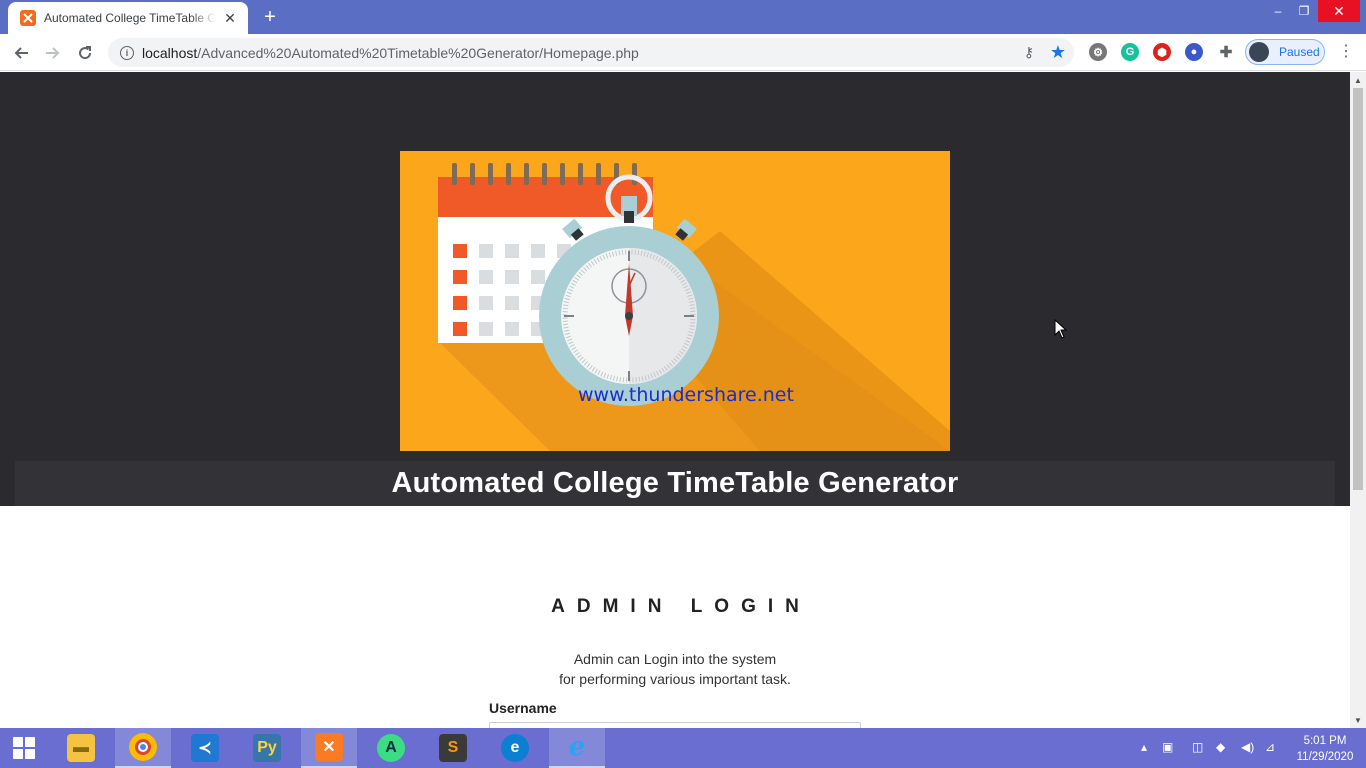 This screenshot has width=1366, height=768. I want to click on avatar, so click(1259, 52).